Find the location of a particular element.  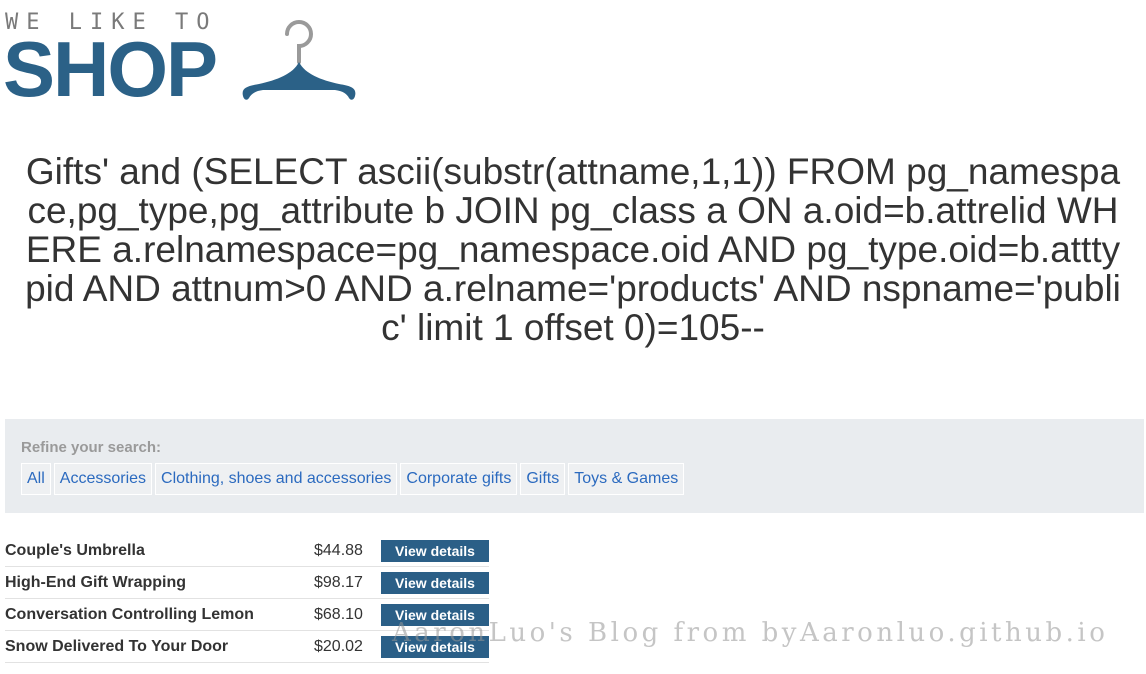

filter-link-corporate-gifts: Corporate gifts is located at coordinates (459, 479).